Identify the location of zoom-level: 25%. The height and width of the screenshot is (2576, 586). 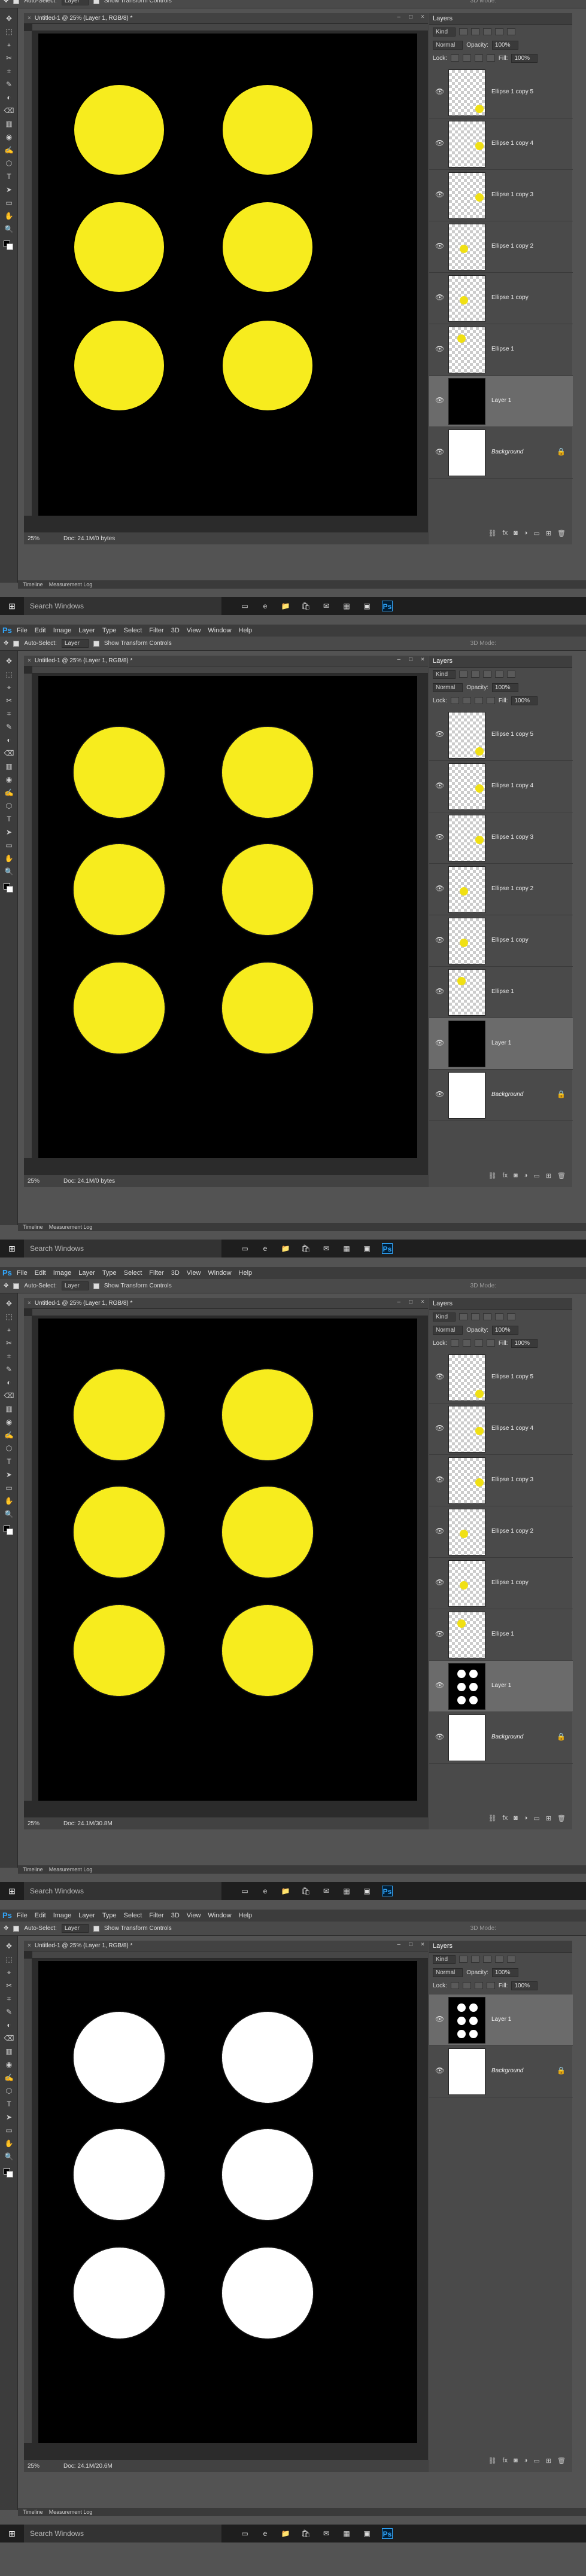
(34, 1823).